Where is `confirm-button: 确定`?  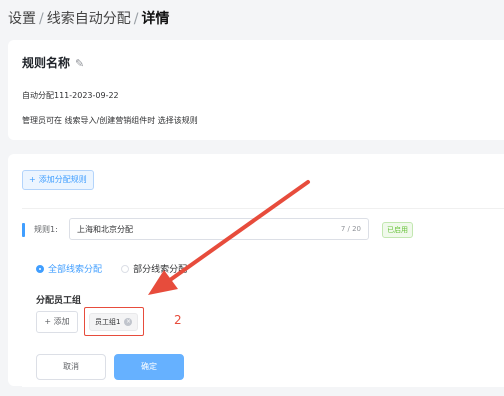
confirm-button: 确定 is located at coordinates (149, 367).